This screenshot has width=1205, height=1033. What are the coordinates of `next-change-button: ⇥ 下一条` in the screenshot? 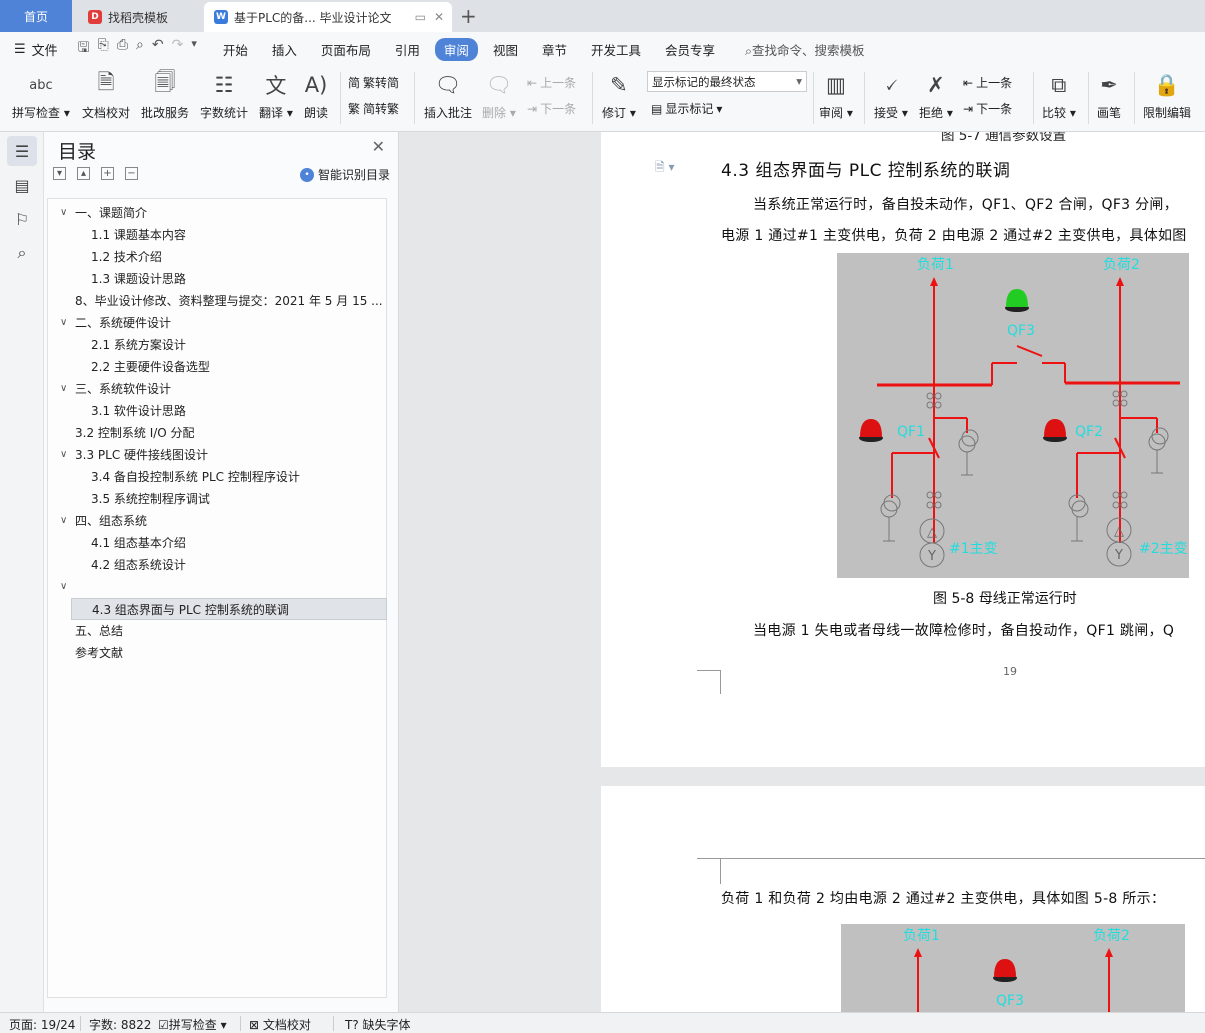 It's located at (987, 108).